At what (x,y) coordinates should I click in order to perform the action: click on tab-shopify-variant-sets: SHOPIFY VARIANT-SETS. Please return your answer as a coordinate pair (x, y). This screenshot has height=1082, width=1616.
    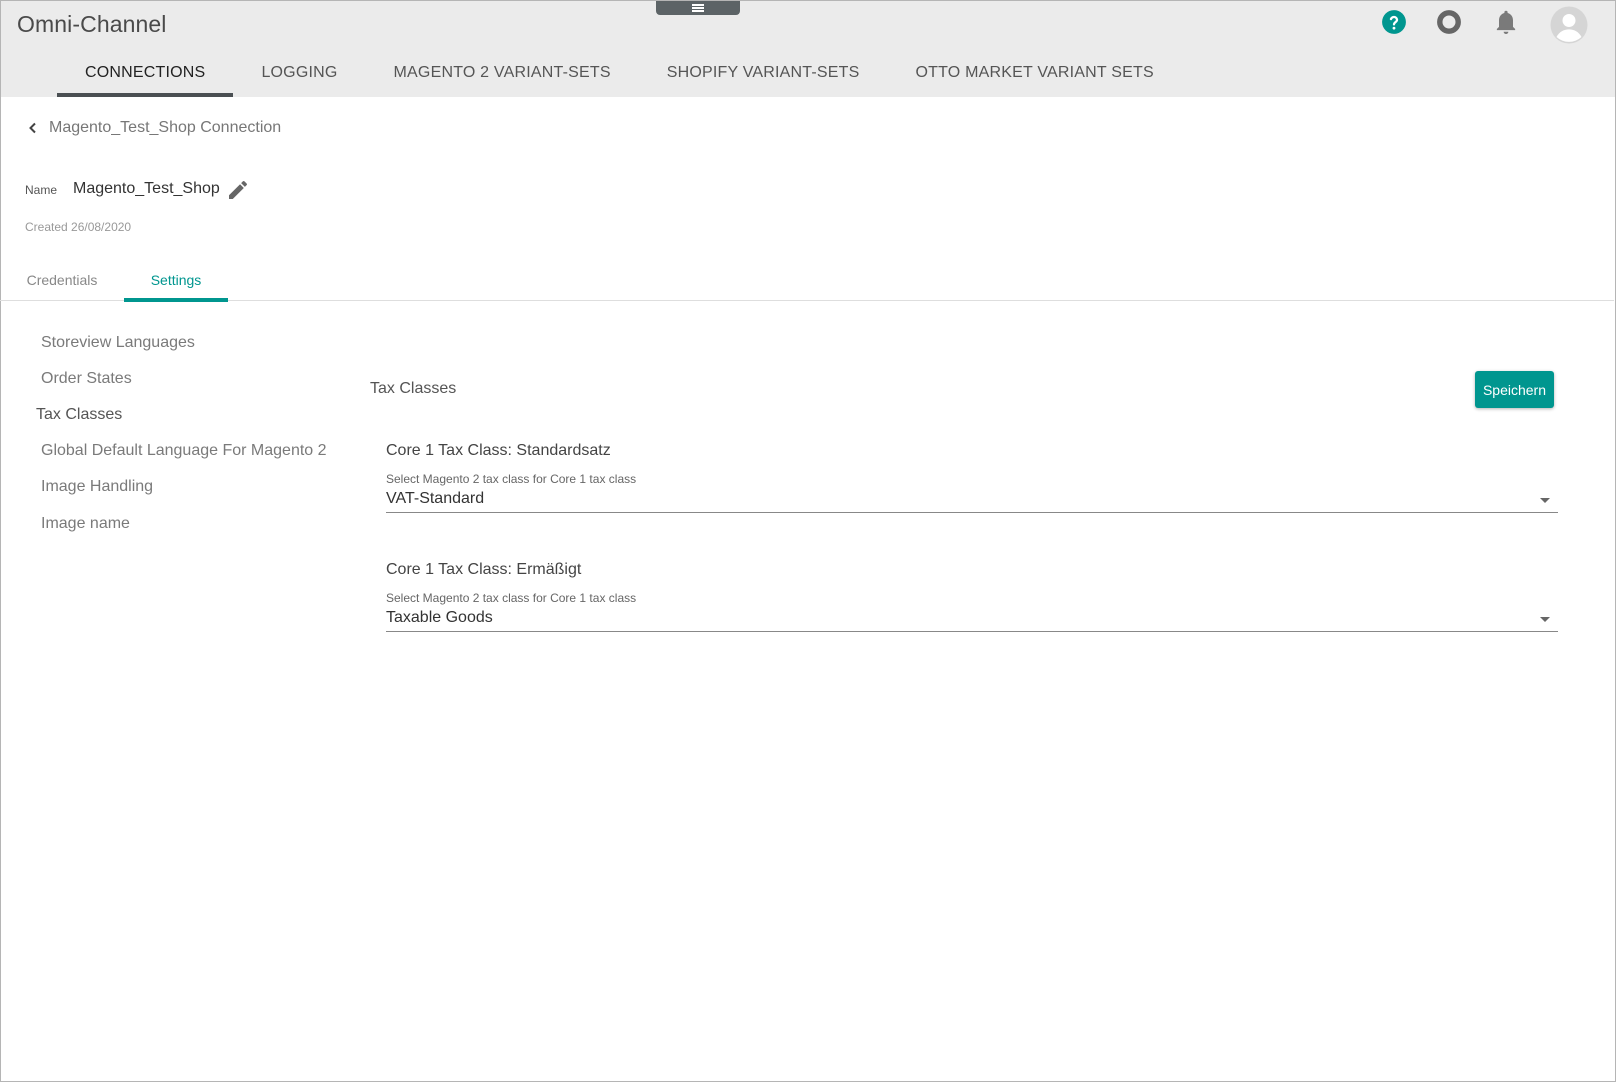
    Looking at the image, I should click on (763, 73).